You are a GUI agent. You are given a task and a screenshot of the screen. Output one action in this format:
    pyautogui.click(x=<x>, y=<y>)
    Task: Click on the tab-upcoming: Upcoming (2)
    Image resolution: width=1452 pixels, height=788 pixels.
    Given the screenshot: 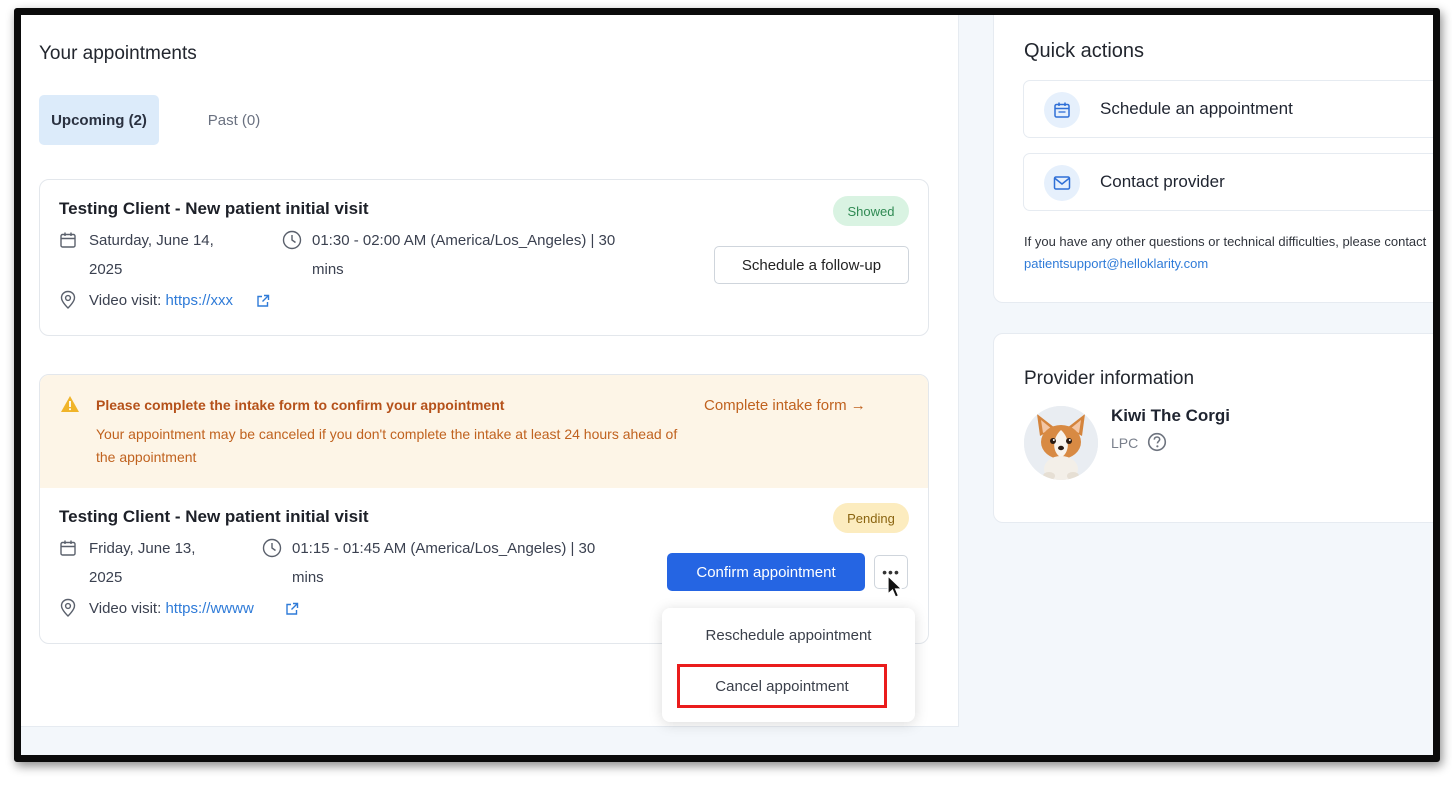 What is the action you would take?
    pyautogui.click(x=99, y=120)
    